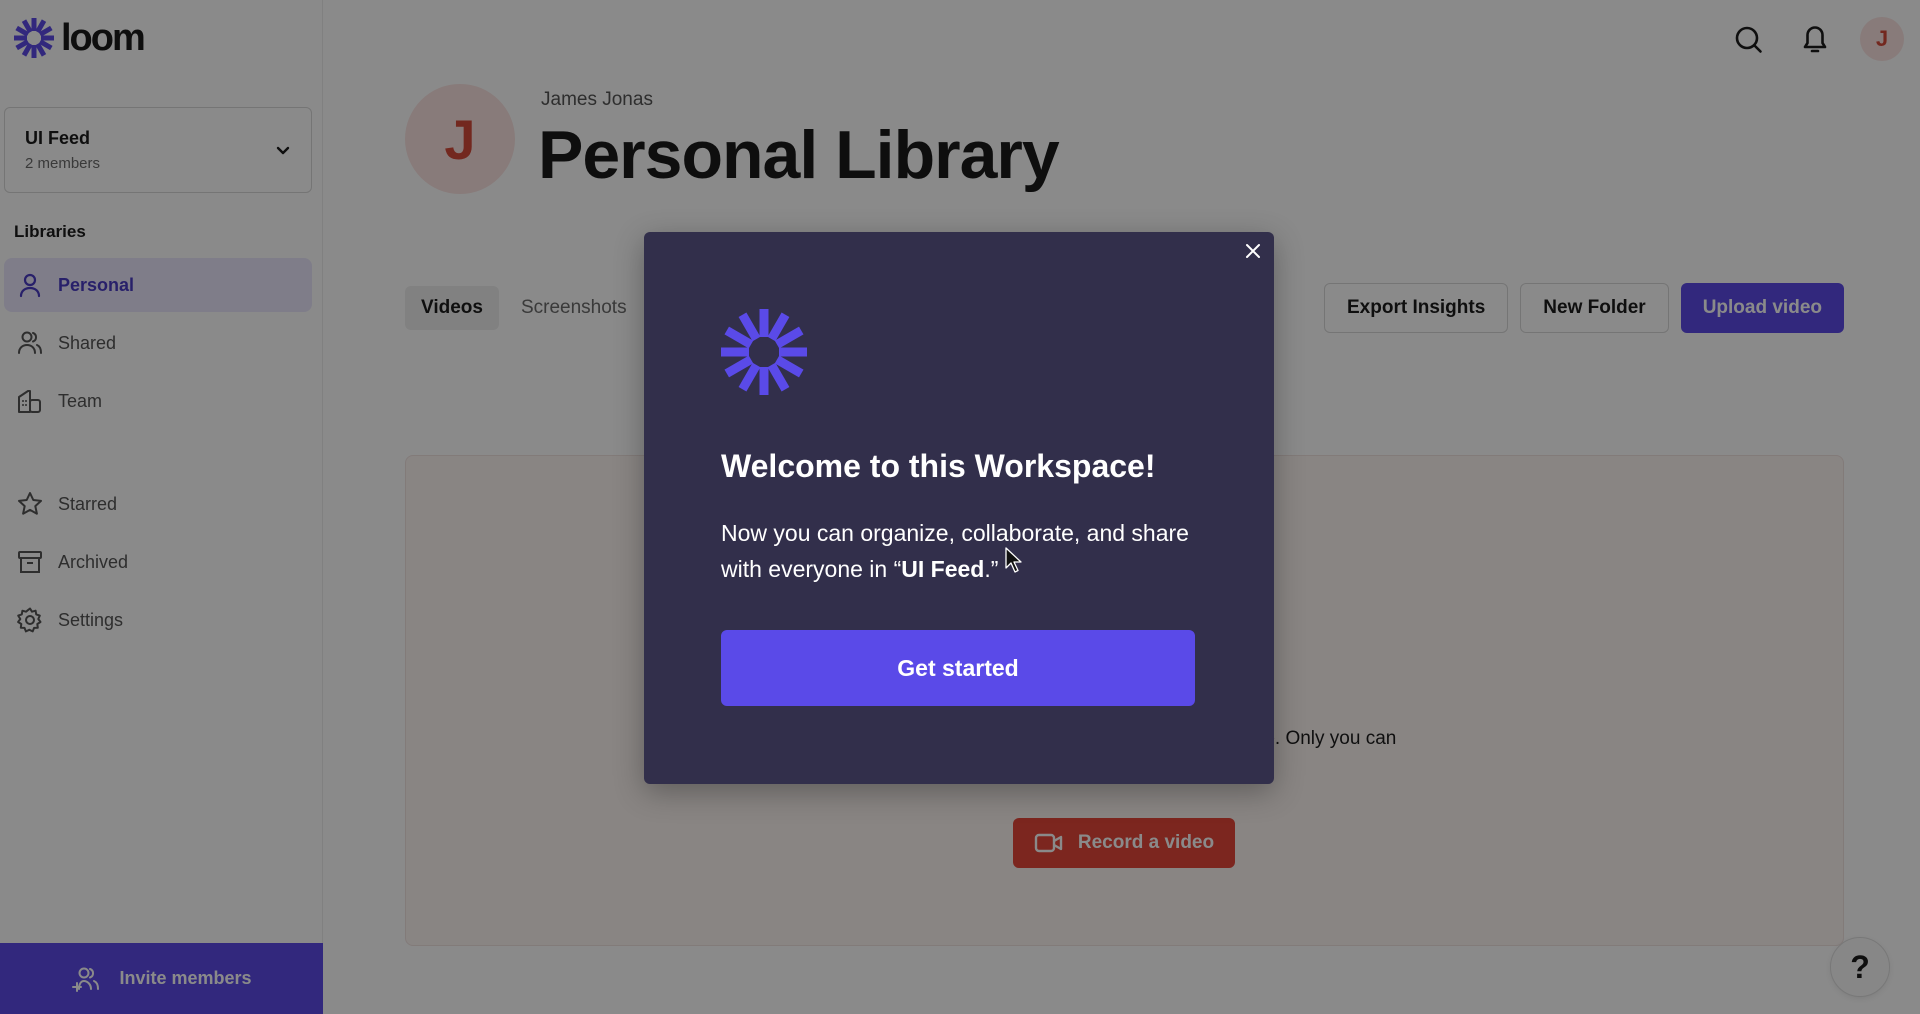  I want to click on loom-logo-icon, so click(764, 352).